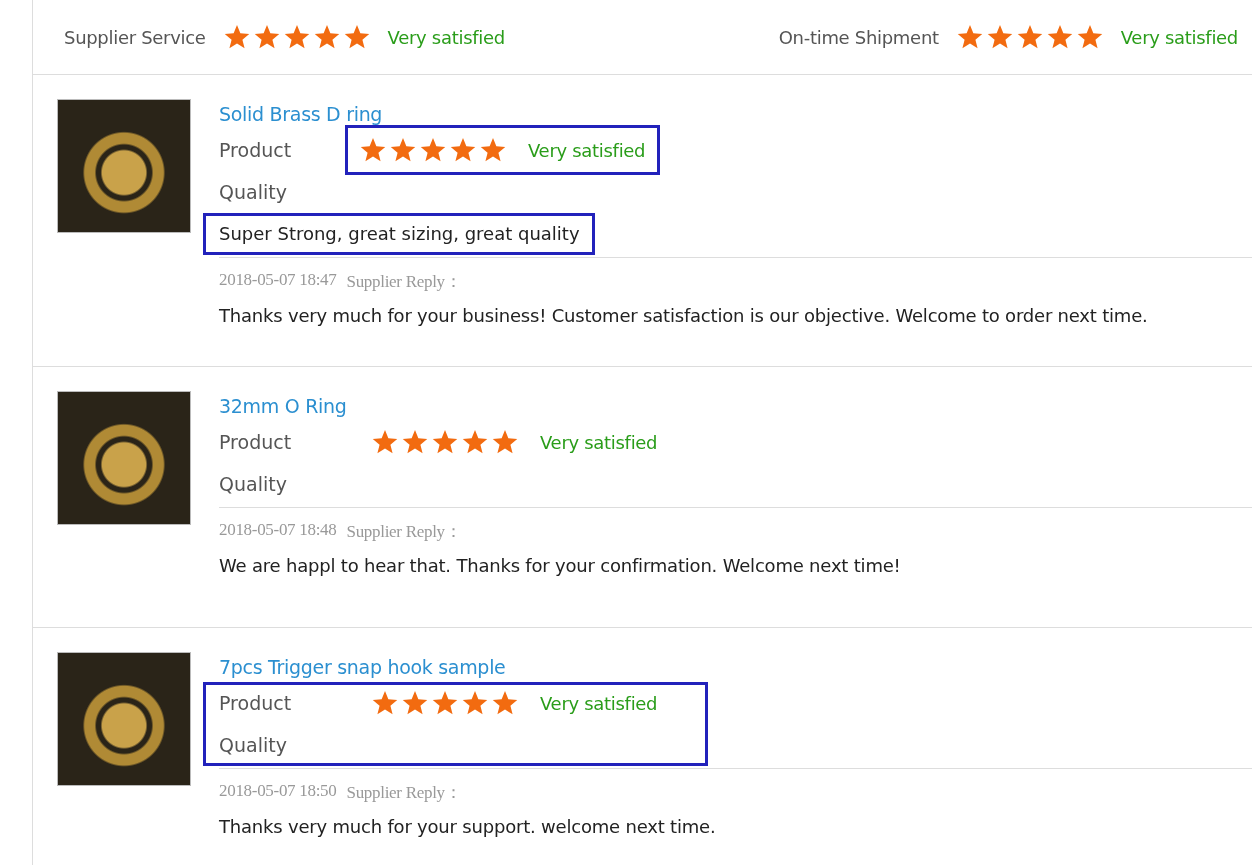 This screenshot has width=1252, height=865. I want to click on reply-text: Thanks very much for your support. welcome next time., so click(468, 826).